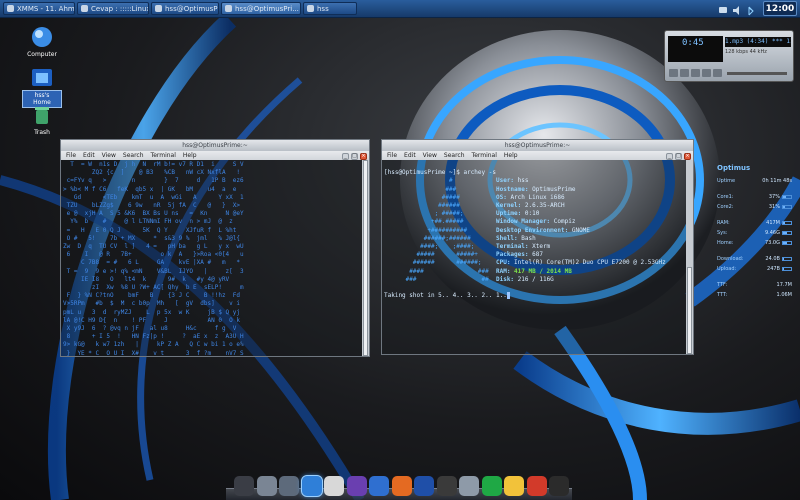 This screenshot has height=500, width=800. Describe the element at coordinates (559, 486) in the screenshot. I see `terminal-icon` at that location.